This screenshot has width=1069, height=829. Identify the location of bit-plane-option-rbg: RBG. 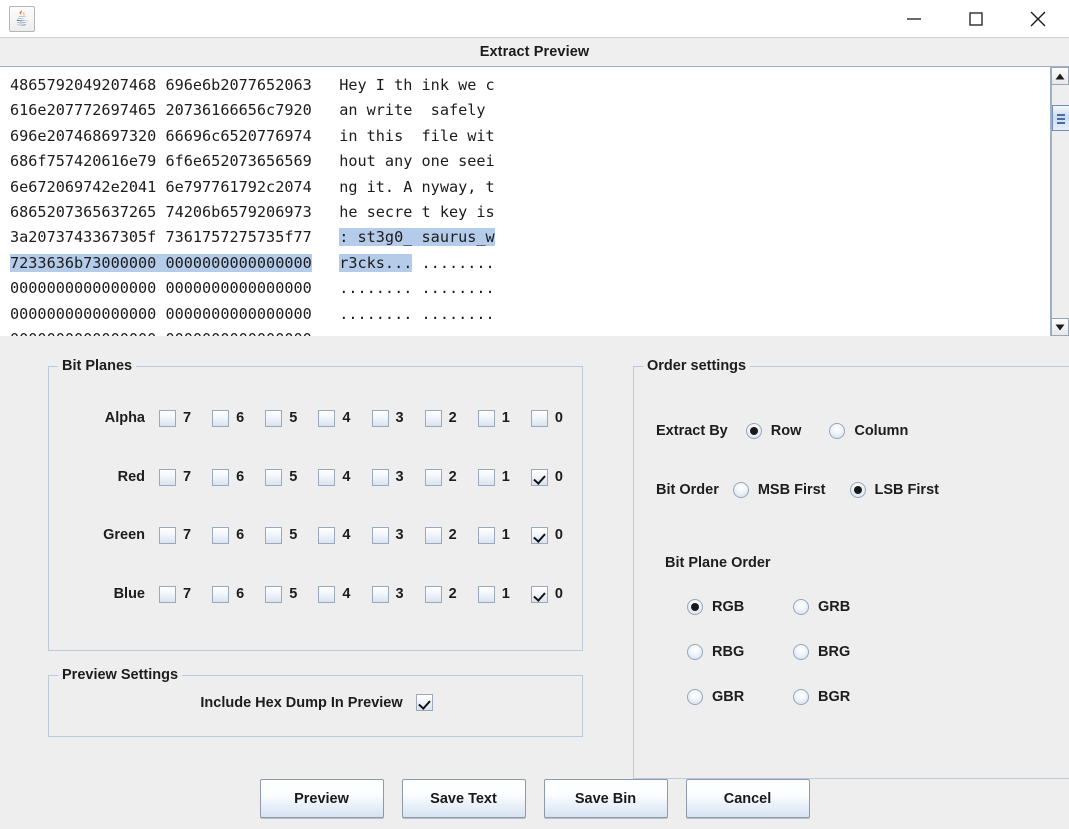
(740, 652).